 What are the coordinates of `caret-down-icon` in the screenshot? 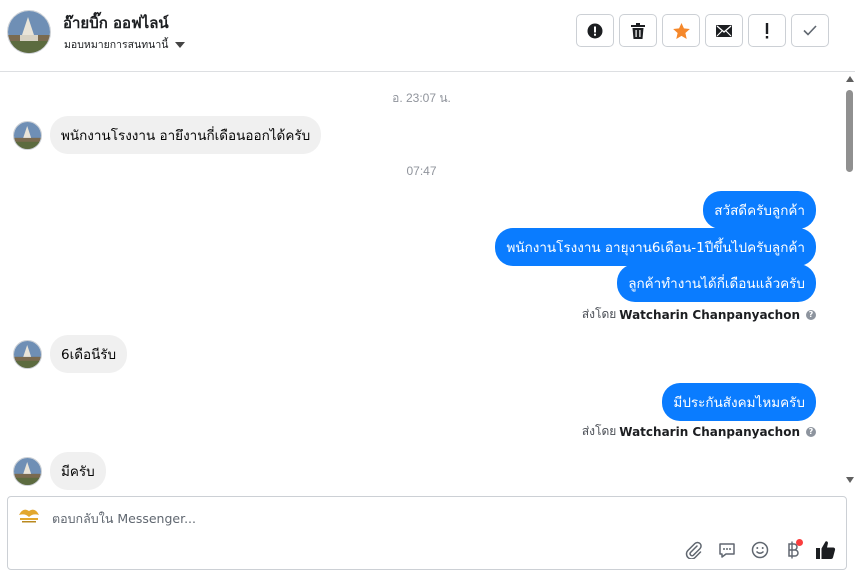 It's located at (180, 44).